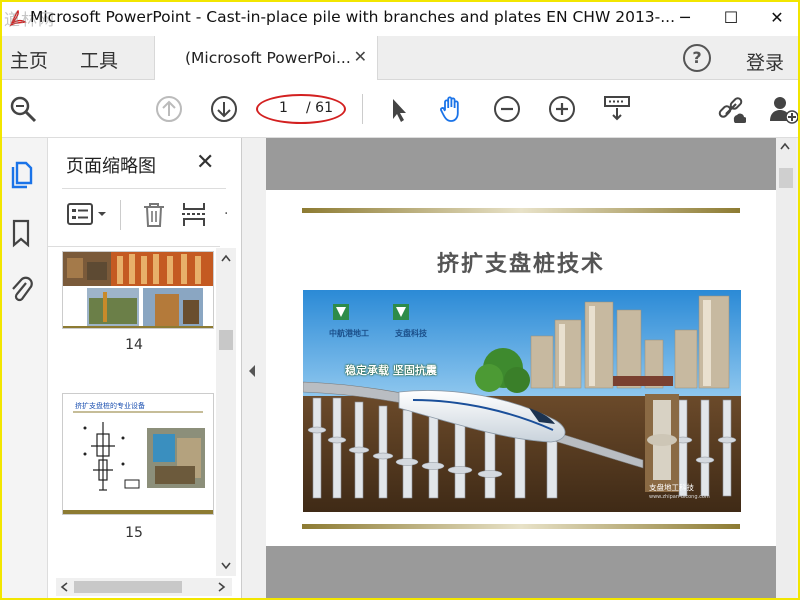  I want to click on page-thumbnails-icon, so click(21, 175).